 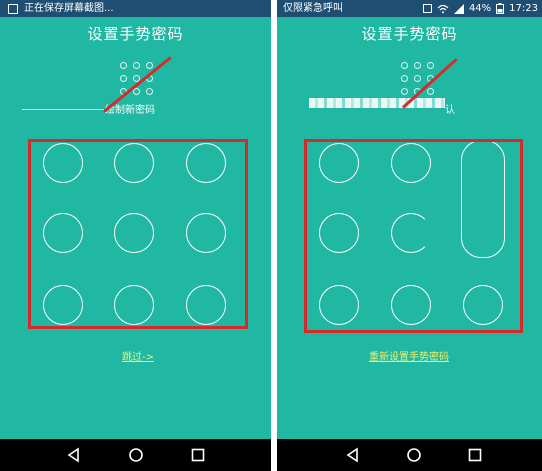 What do you see at coordinates (409, 355) in the screenshot?
I see `reset-pattern-link: 重新设置手势密码` at bounding box center [409, 355].